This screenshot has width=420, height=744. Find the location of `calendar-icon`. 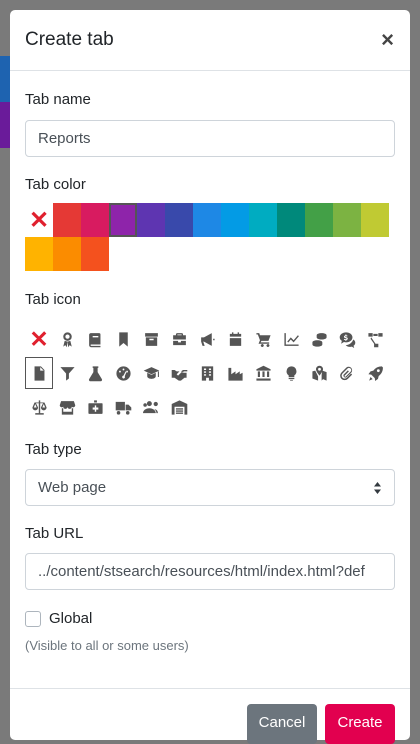

calendar-icon is located at coordinates (235, 339).